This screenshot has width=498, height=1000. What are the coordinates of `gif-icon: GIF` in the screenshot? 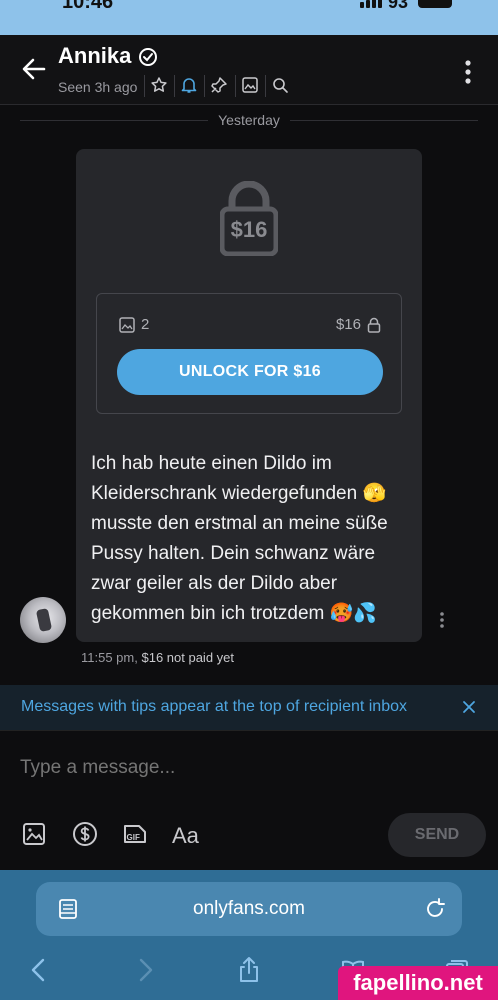 It's located at (135, 834).